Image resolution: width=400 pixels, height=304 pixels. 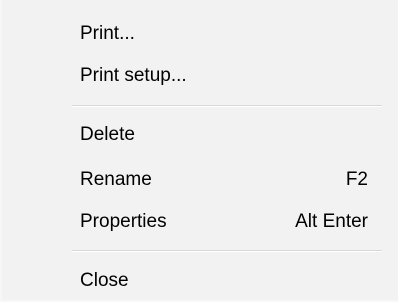 What do you see at coordinates (104, 280) in the screenshot?
I see `menu-item-label: Close` at bounding box center [104, 280].